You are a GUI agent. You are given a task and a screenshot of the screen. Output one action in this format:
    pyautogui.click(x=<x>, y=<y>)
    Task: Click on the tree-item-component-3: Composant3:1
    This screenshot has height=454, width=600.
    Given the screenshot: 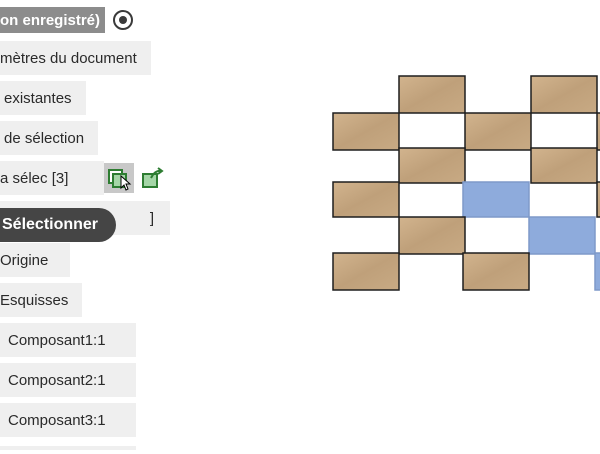 What is the action you would take?
    pyautogui.click(x=68, y=420)
    